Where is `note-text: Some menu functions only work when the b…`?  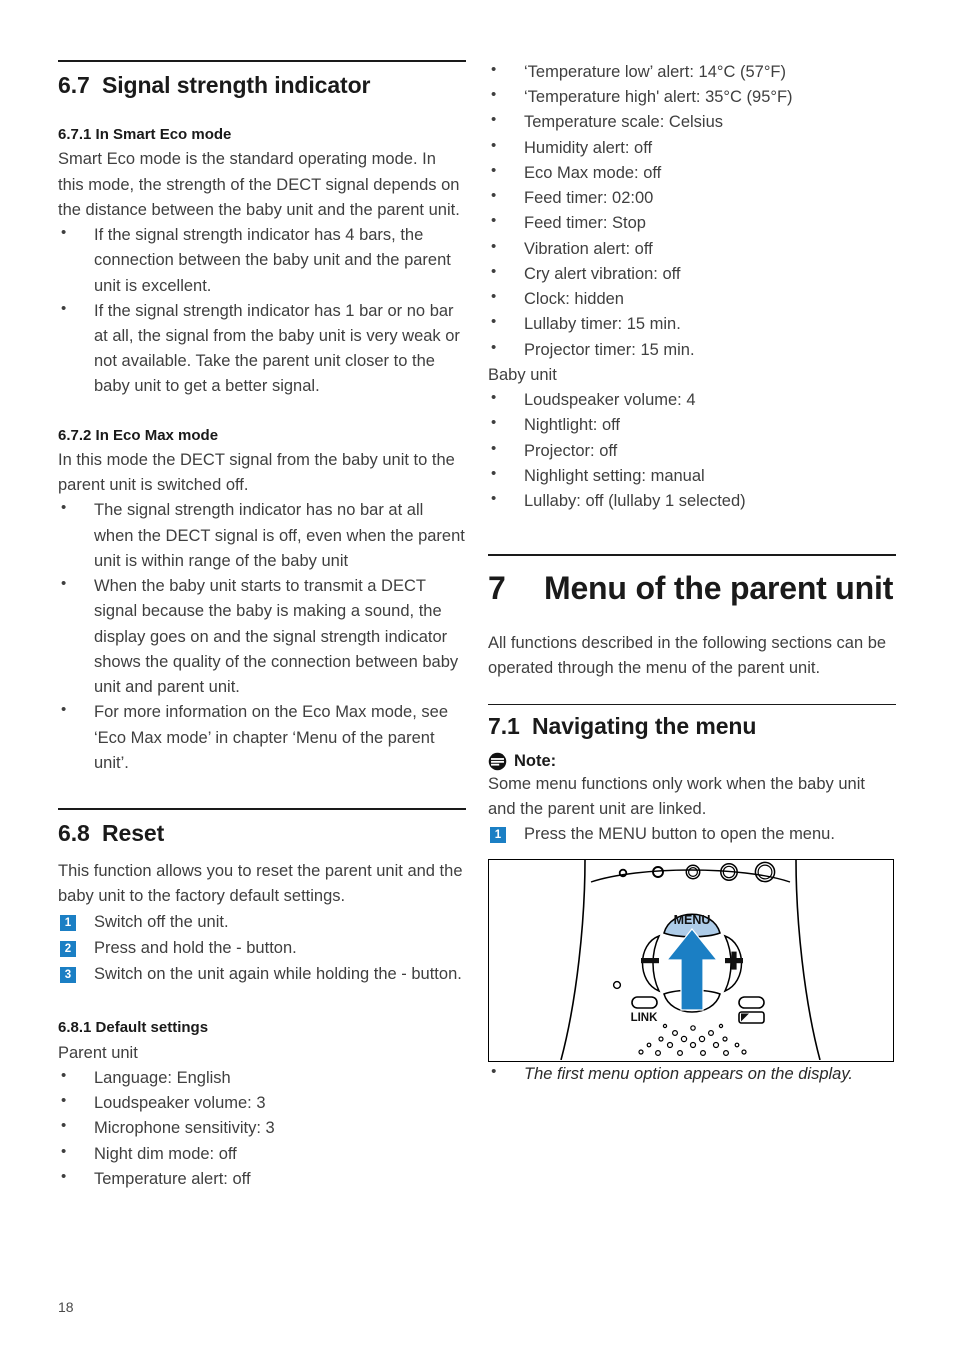 note-text: Some menu functions only work when the b… is located at coordinates (676, 796).